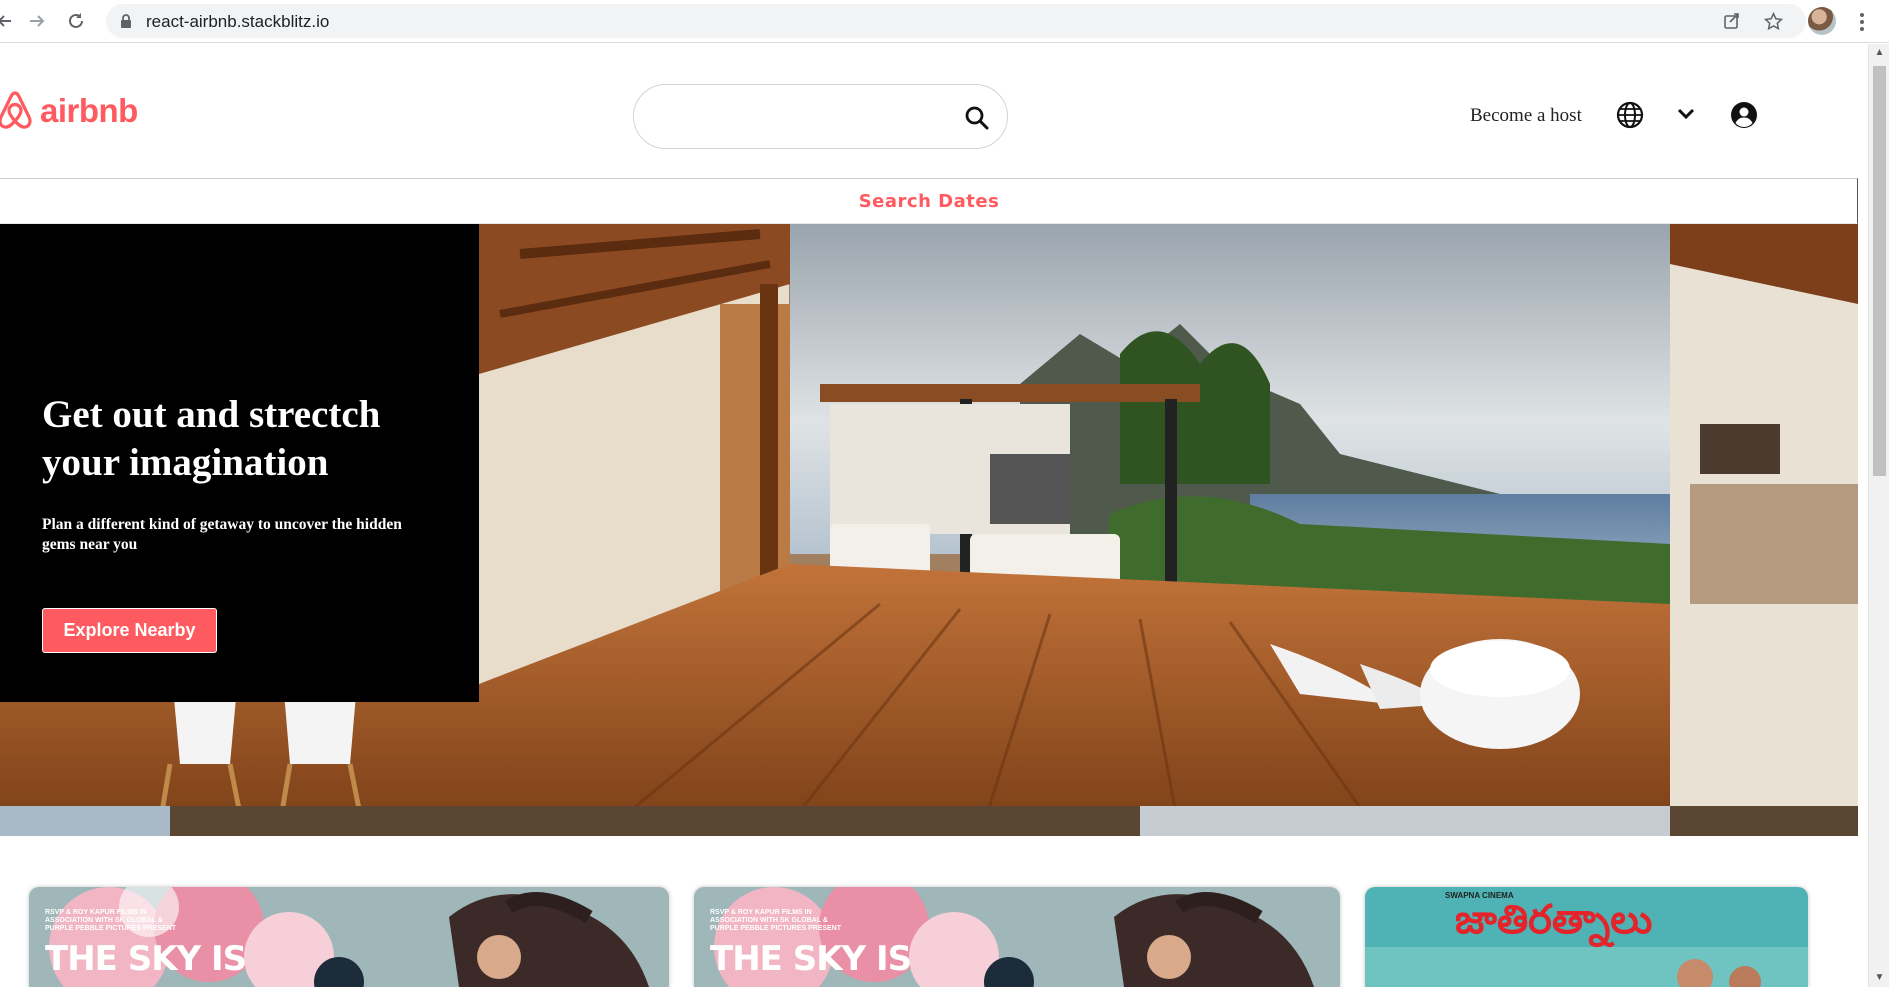  What do you see at coordinates (1686, 116) in the screenshot?
I see `chevron-down-icon` at bounding box center [1686, 116].